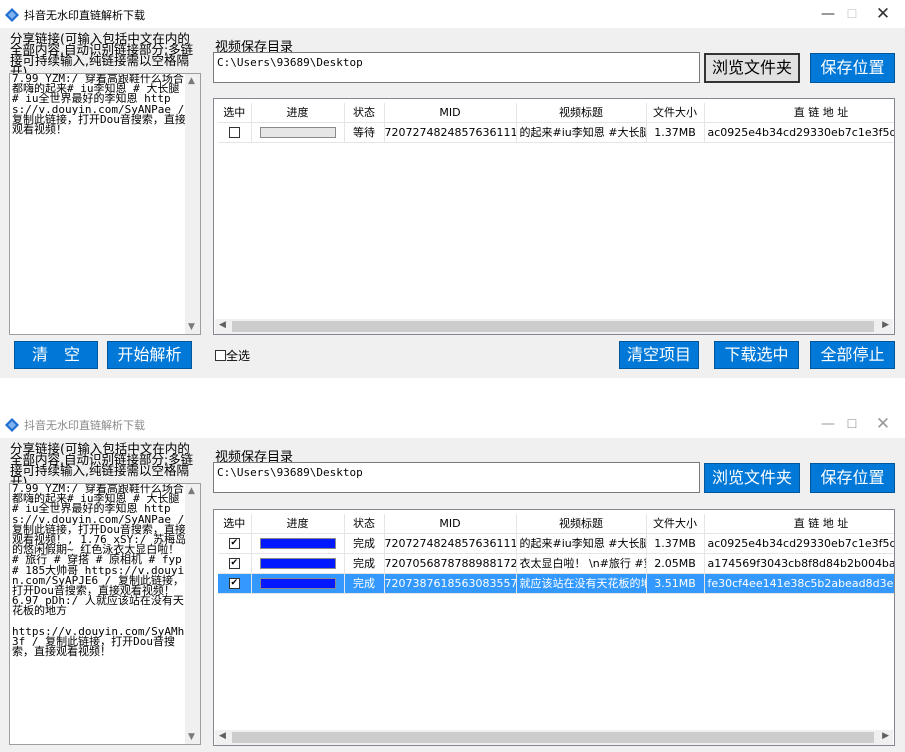 This screenshot has width=905, height=752. What do you see at coordinates (756, 355) in the screenshot?
I see `download-selected-button: 下载选中` at bounding box center [756, 355].